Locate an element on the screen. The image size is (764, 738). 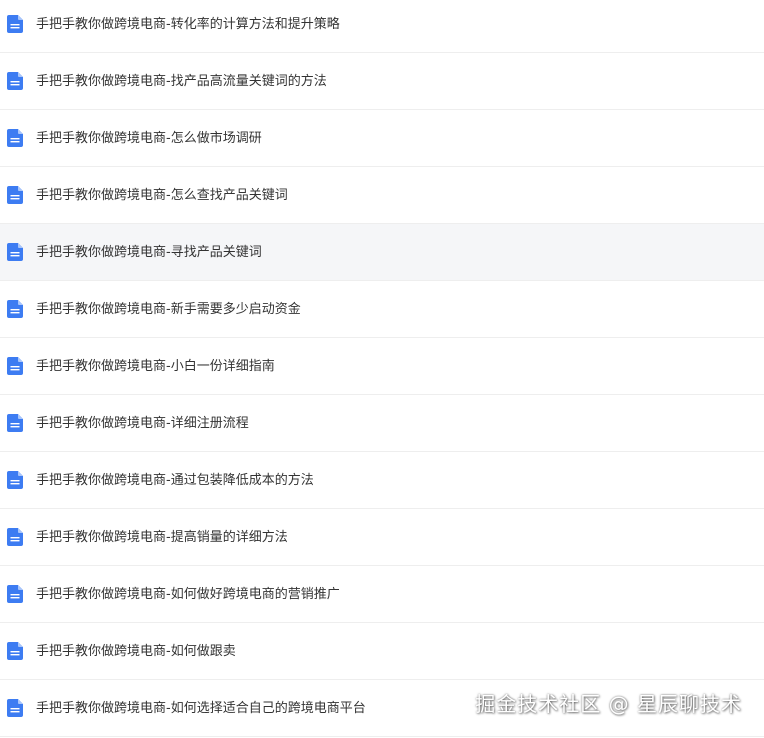
file-row: 手把手教你做跨境电商-提高销量的详细方法 is located at coordinates (382, 537).